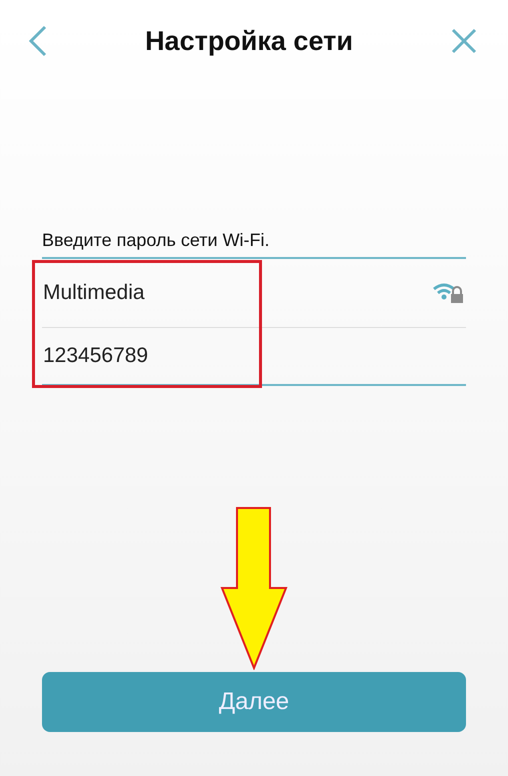 This screenshot has width=508, height=776. Describe the element at coordinates (254, 293) in the screenshot. I see `network-field: Multimedia` at that location.